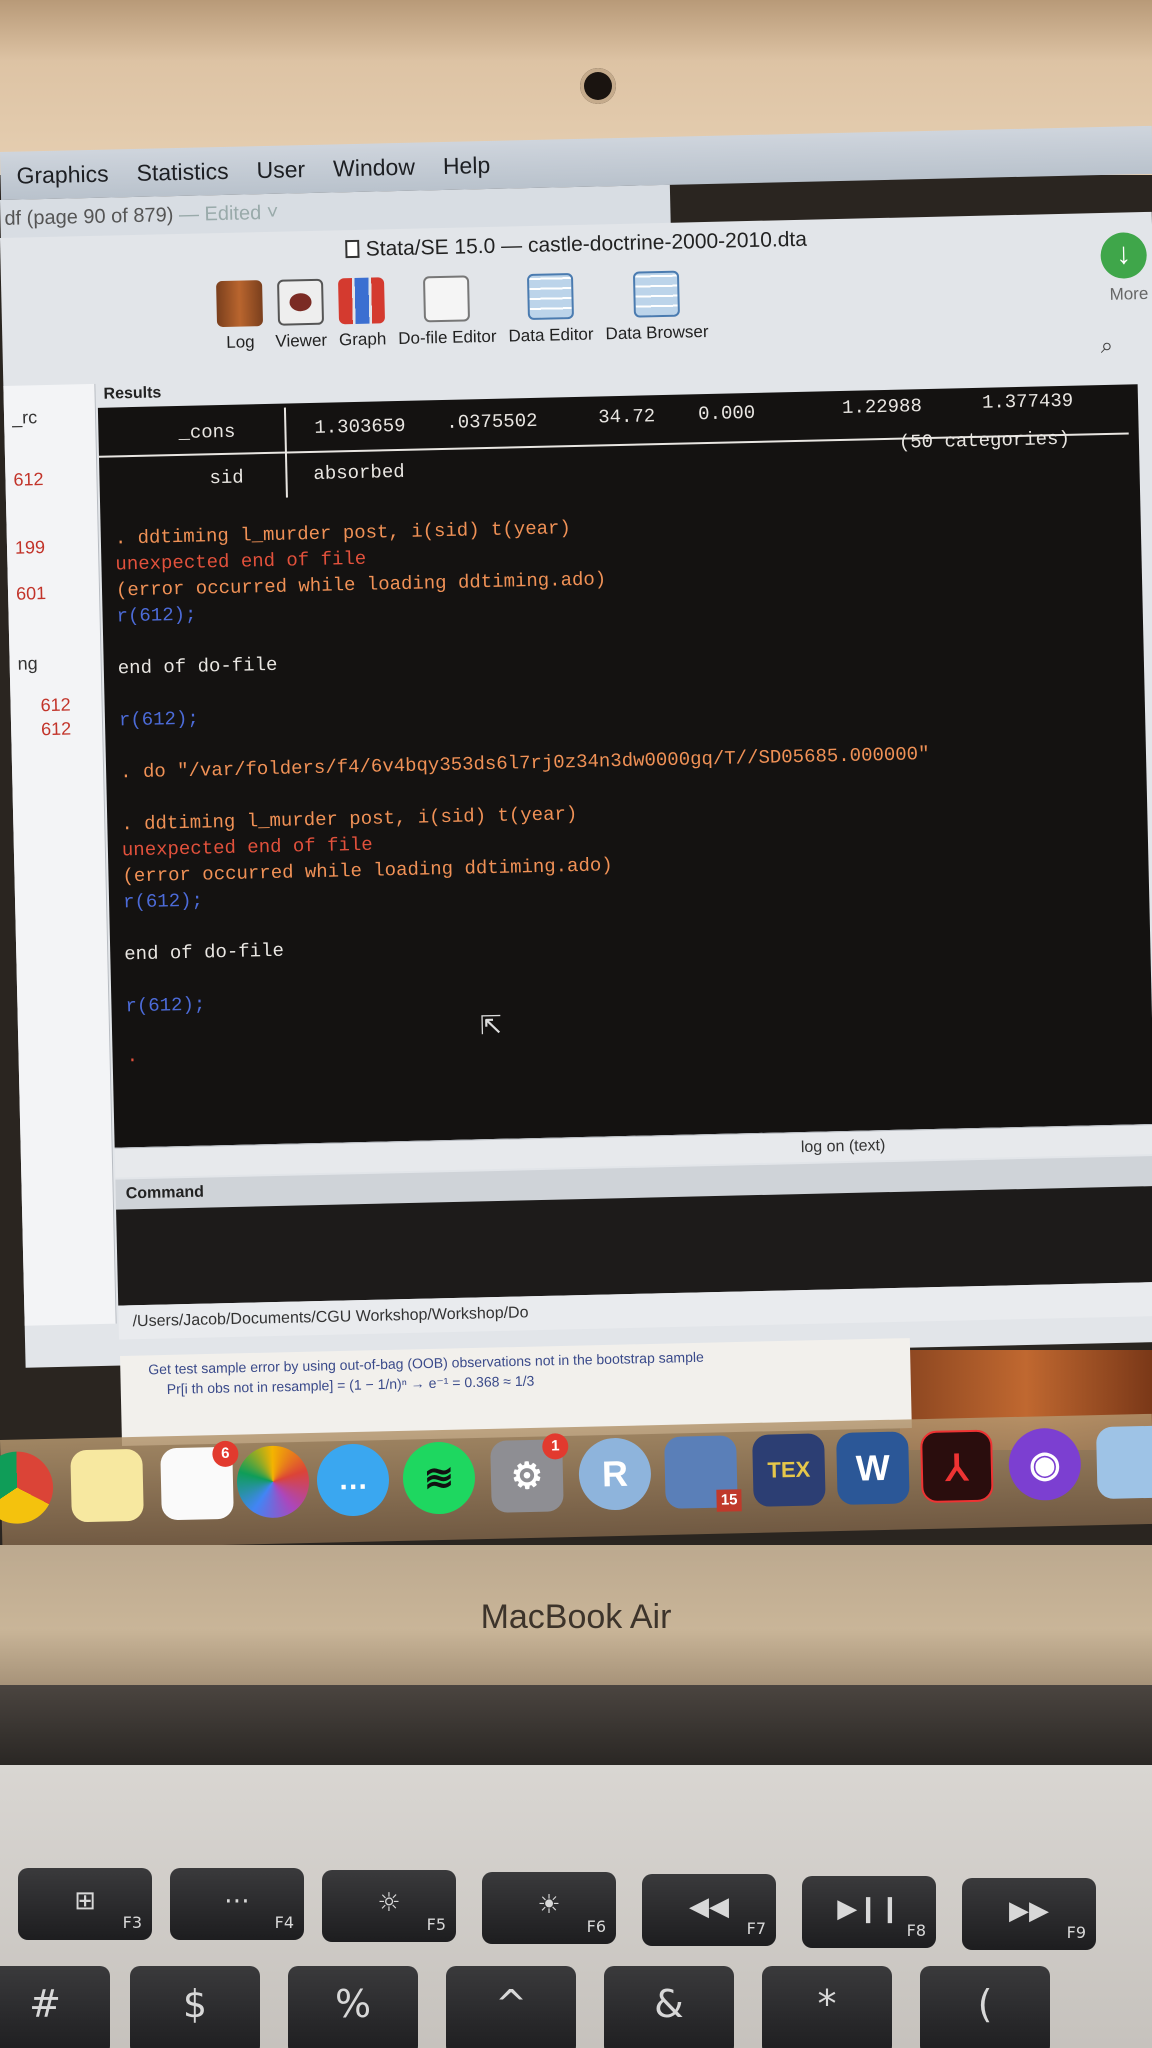 The height and width of the screenshot is (2048, 1152). Describe the element at coordinates (439, 1478) in the screenshot. I see `spotify-icon: ≋` at that location.